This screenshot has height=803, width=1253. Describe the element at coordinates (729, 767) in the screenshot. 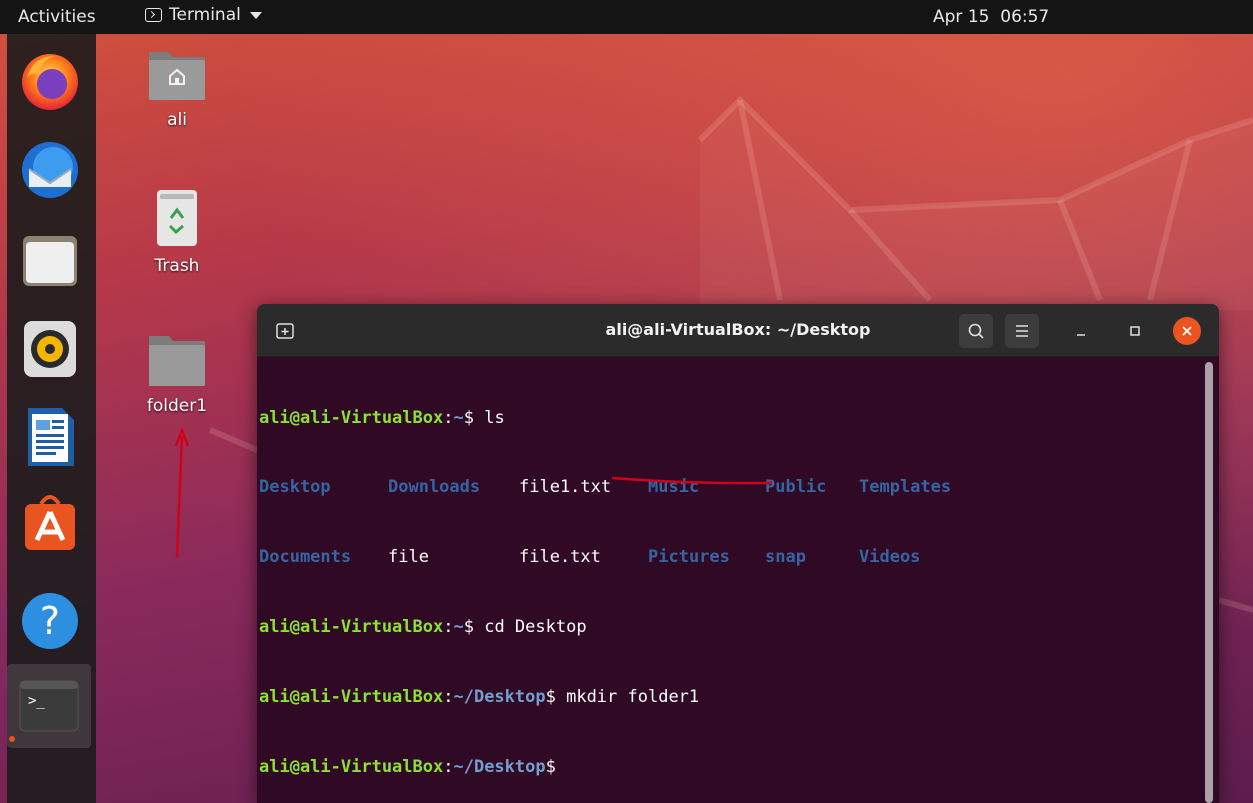

I see `terminal-line: ali@ali-VirtualBox:~/Desktop$` at that location.